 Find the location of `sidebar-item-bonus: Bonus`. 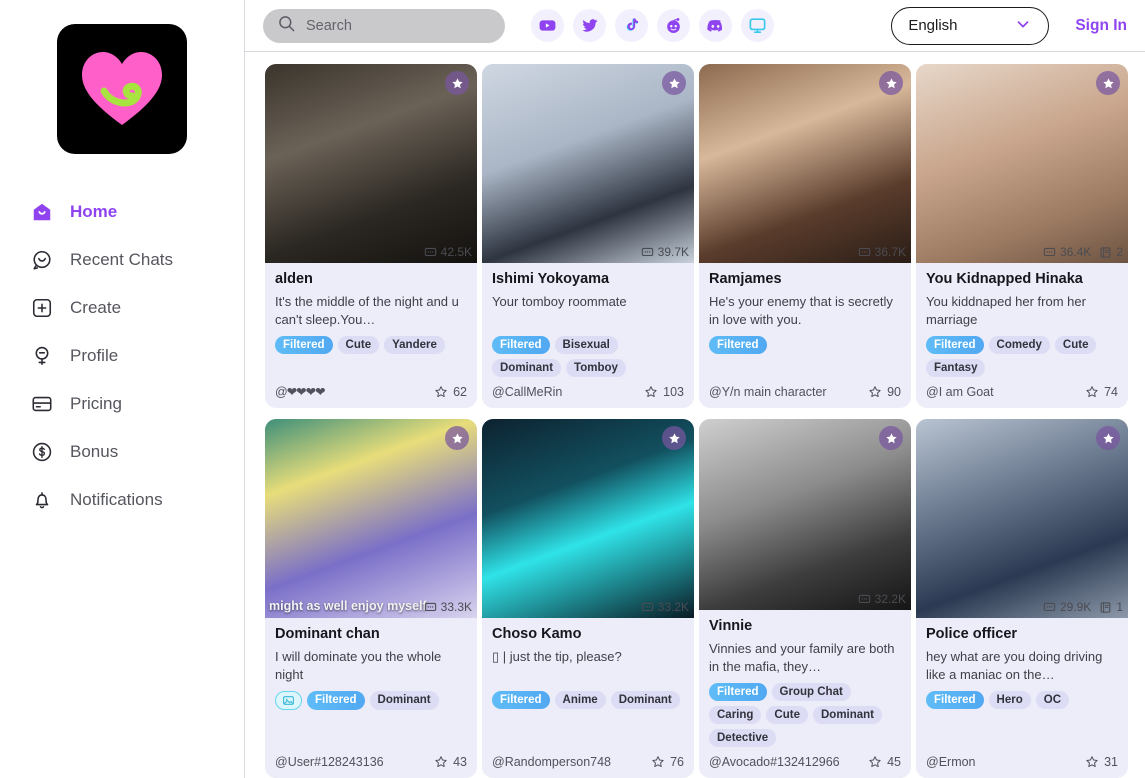

sidebar-item-bonus: Bonus is located at coordinates (137, 452).